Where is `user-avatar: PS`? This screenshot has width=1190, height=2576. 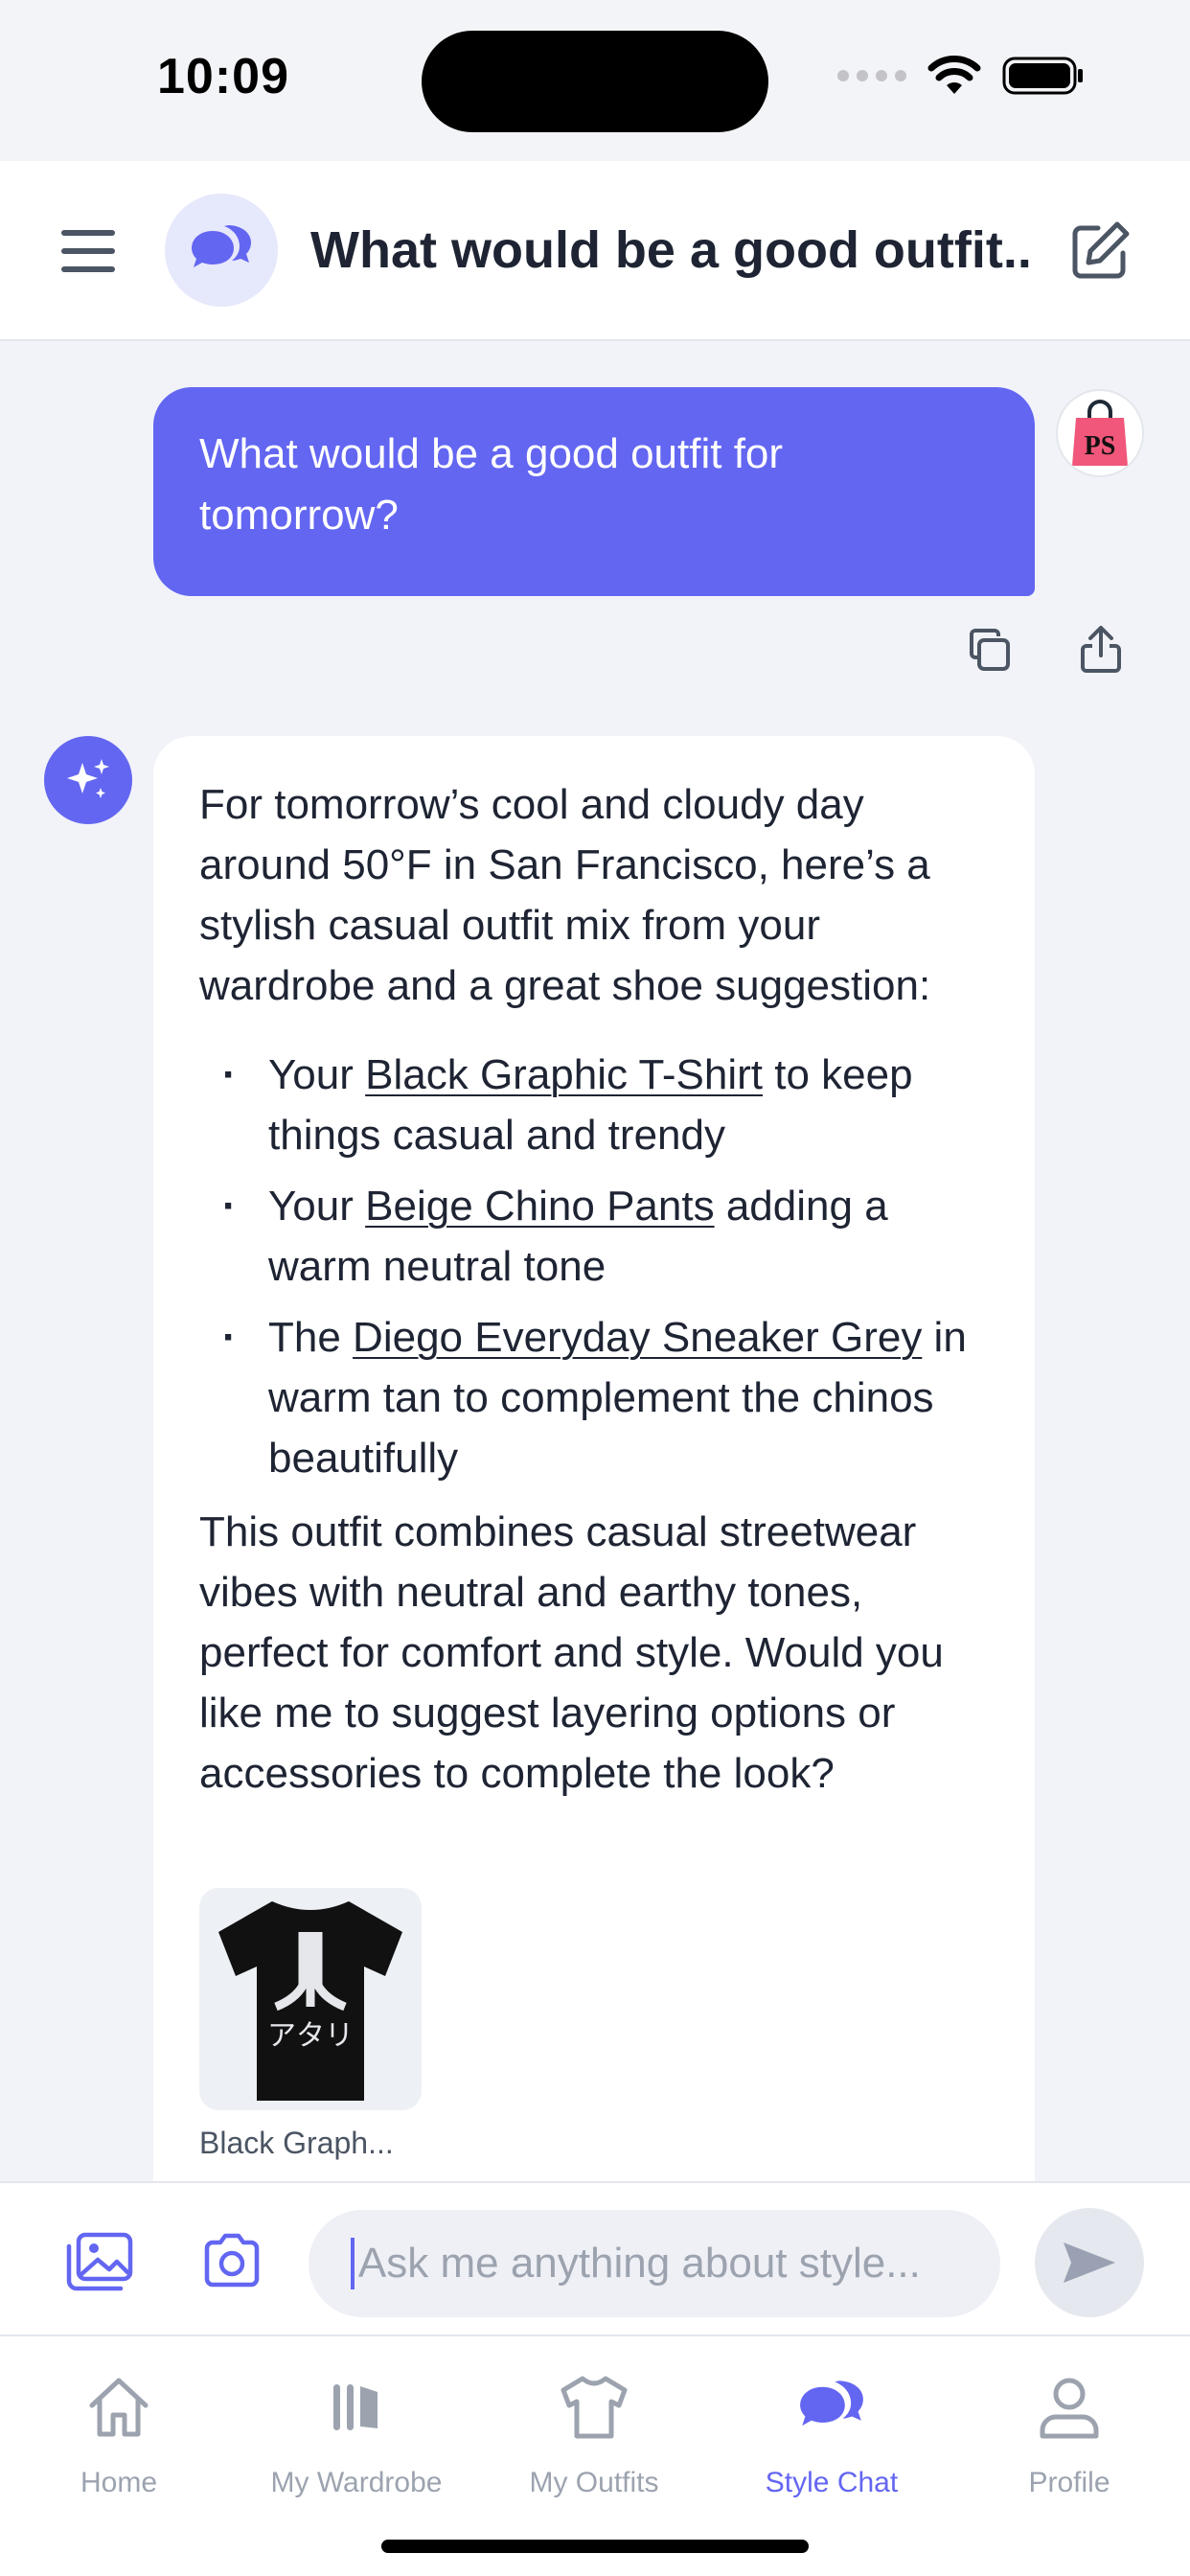 user-avatar: PS is located at coordinates (1100, 433).